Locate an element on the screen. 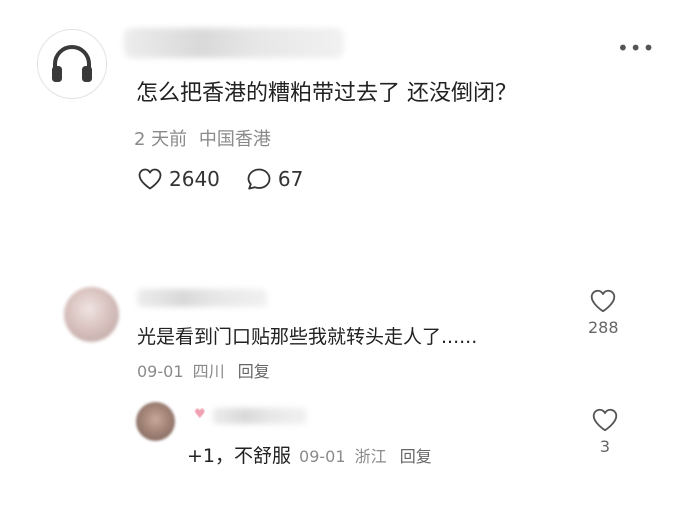  post-stats: 2640 67 is located at coordinates (220, 179).